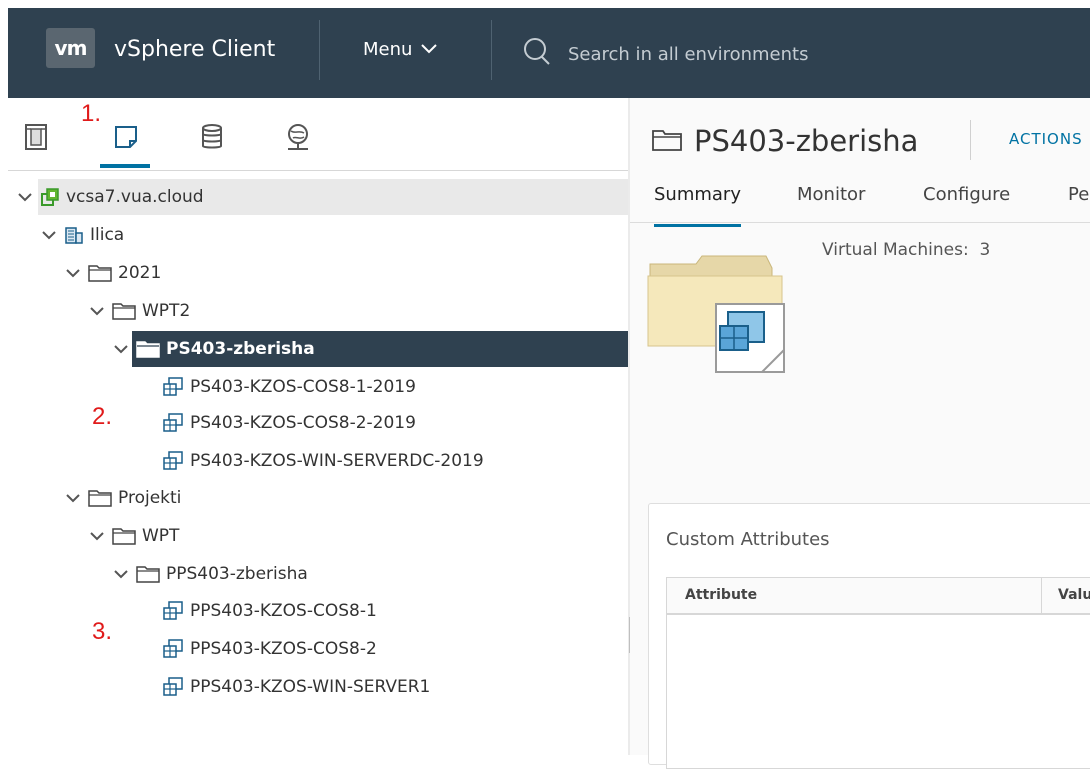  What do you see at coordinates (4, 377) in the screenshot?
I see `window-edge` at bounding box center [4, 377].